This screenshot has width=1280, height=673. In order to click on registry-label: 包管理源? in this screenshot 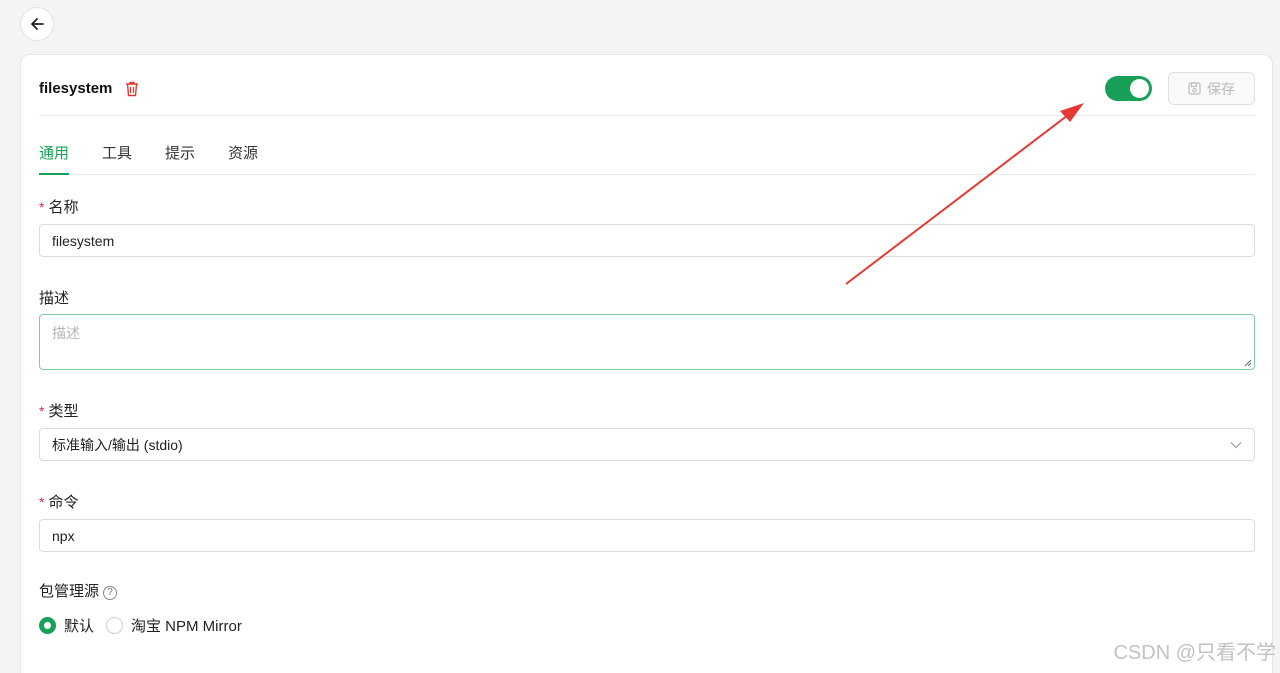, I will do `click(78, 590)`.